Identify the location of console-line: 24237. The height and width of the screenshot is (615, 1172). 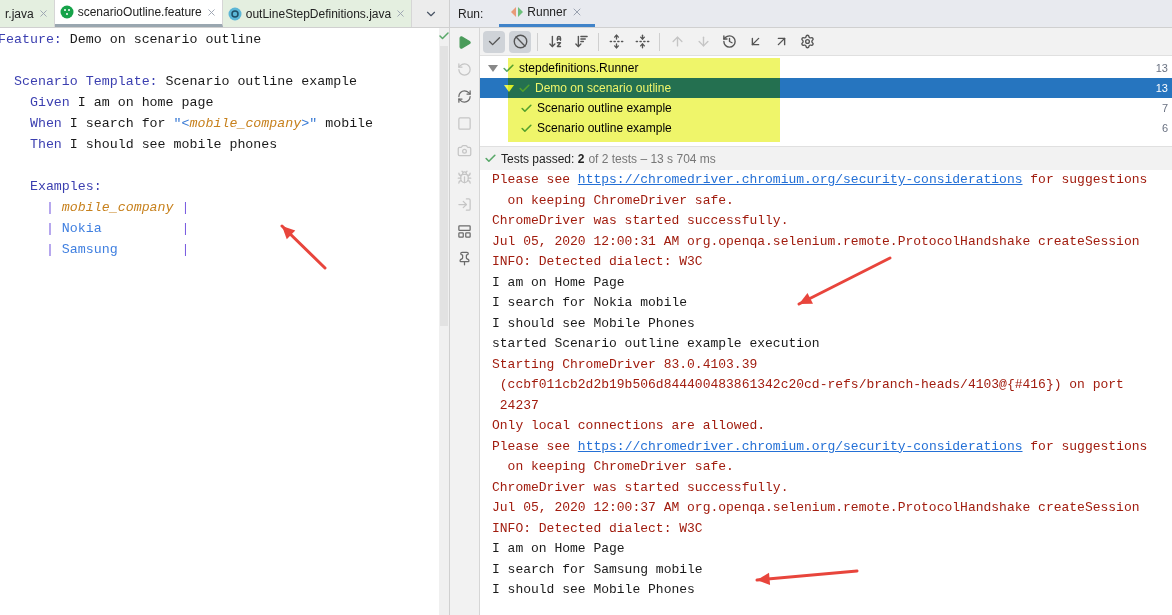
(518, 405).